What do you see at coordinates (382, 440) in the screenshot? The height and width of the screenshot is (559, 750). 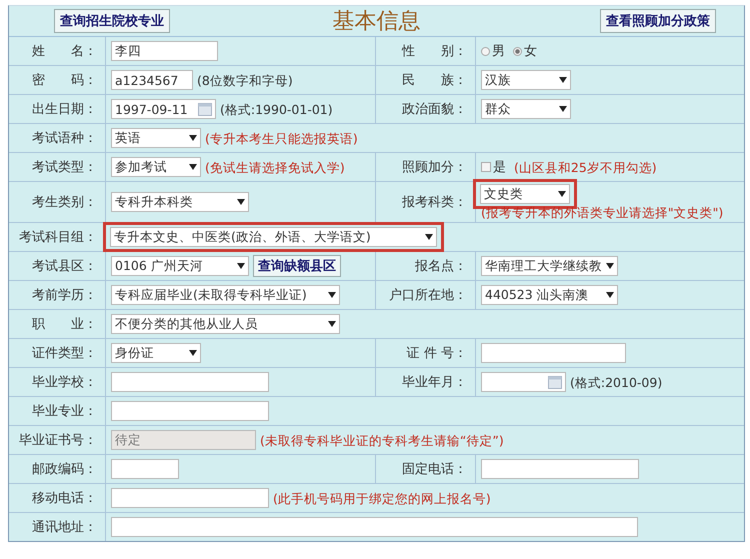 I see `hint-text: (未取得专科毕业证的专科考生请输“待定”)` at bounding box center [382, 440].